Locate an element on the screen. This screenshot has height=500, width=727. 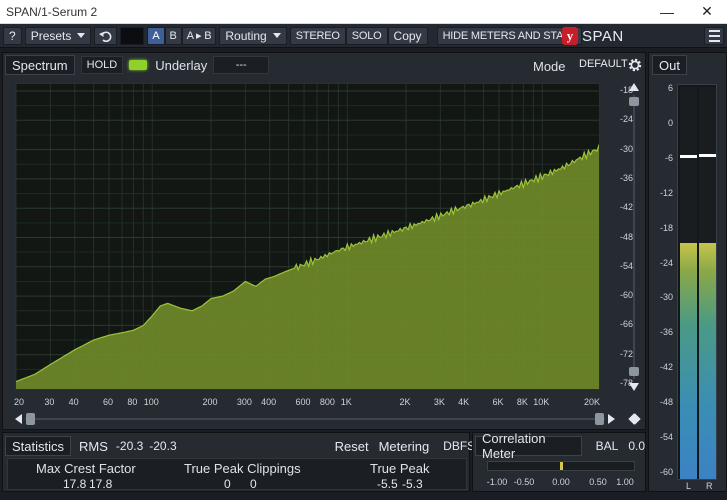
frequency-tick-label: 1K is located at coordinates (346, 402).